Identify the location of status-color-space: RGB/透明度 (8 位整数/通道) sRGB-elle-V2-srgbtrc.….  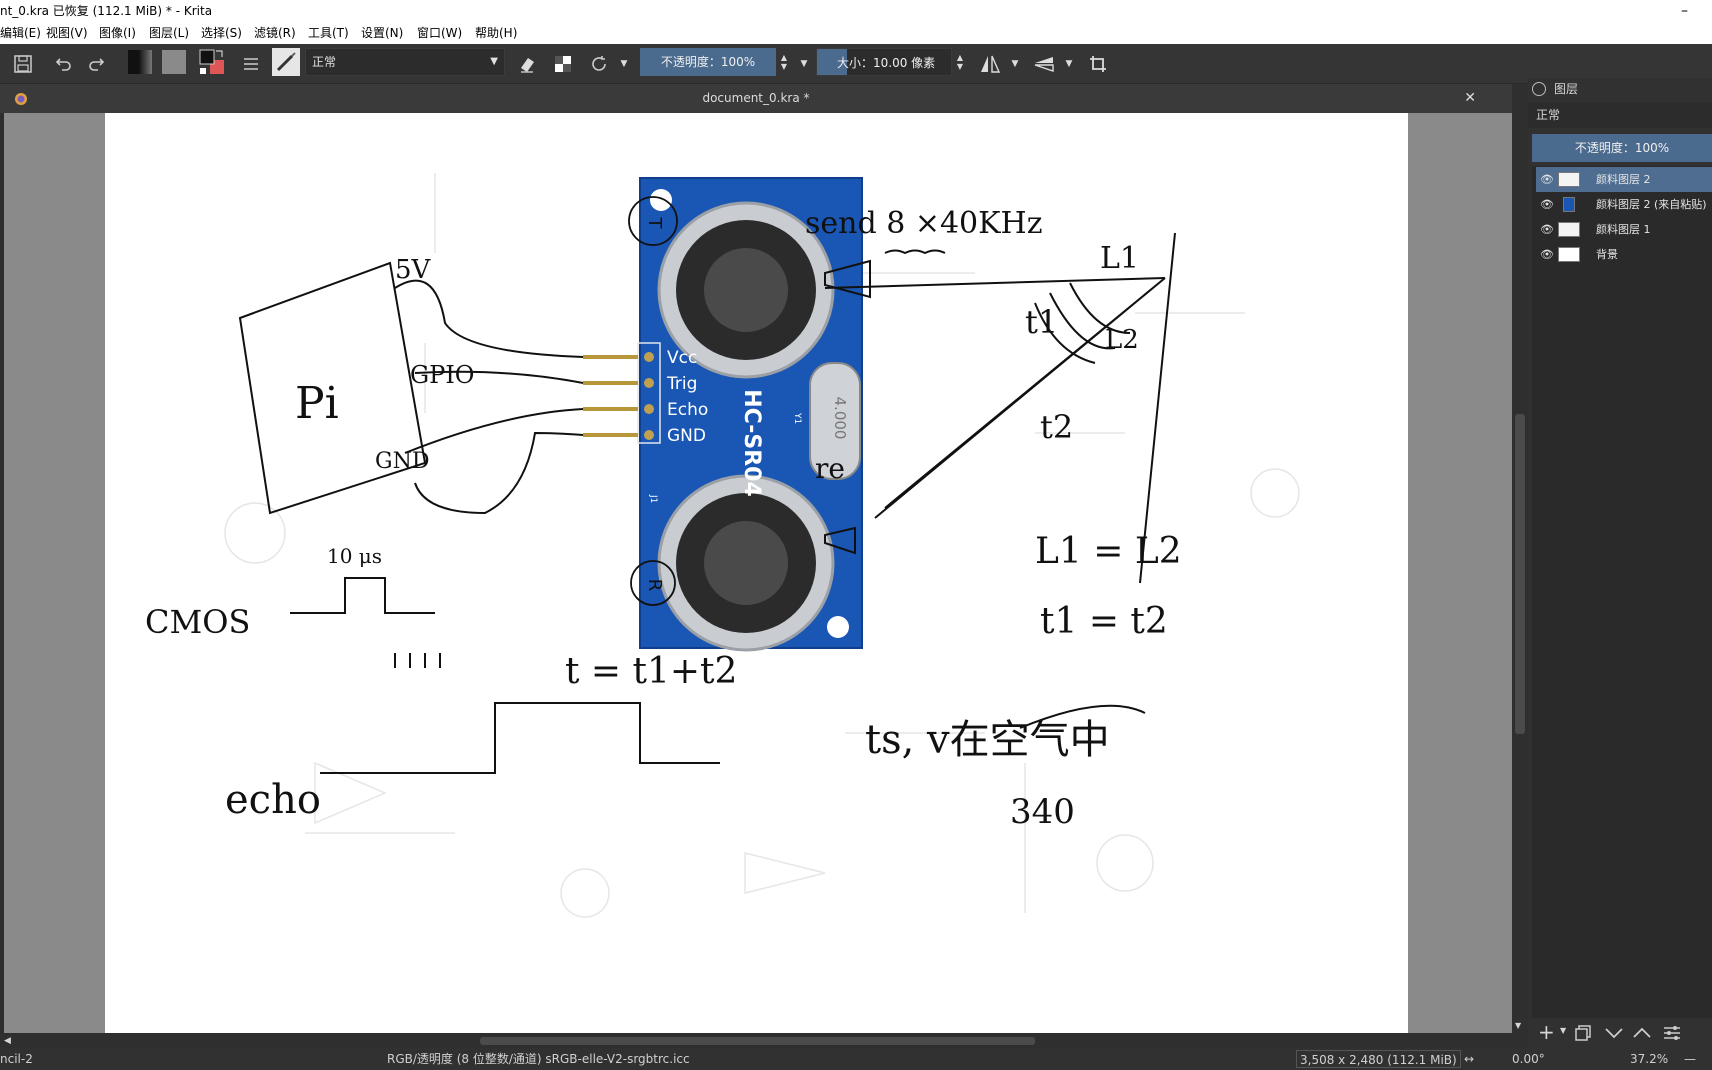
(538, 1059).